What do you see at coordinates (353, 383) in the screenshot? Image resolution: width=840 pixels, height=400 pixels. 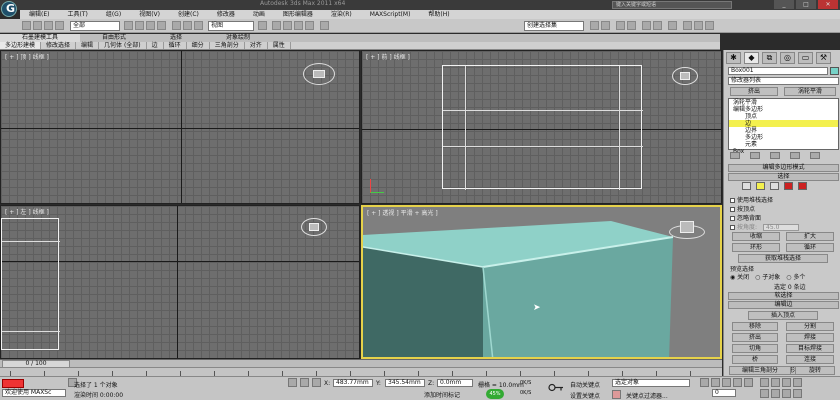 I see `x-coord-field: 483.77mm` at bounding box center [353, 383].